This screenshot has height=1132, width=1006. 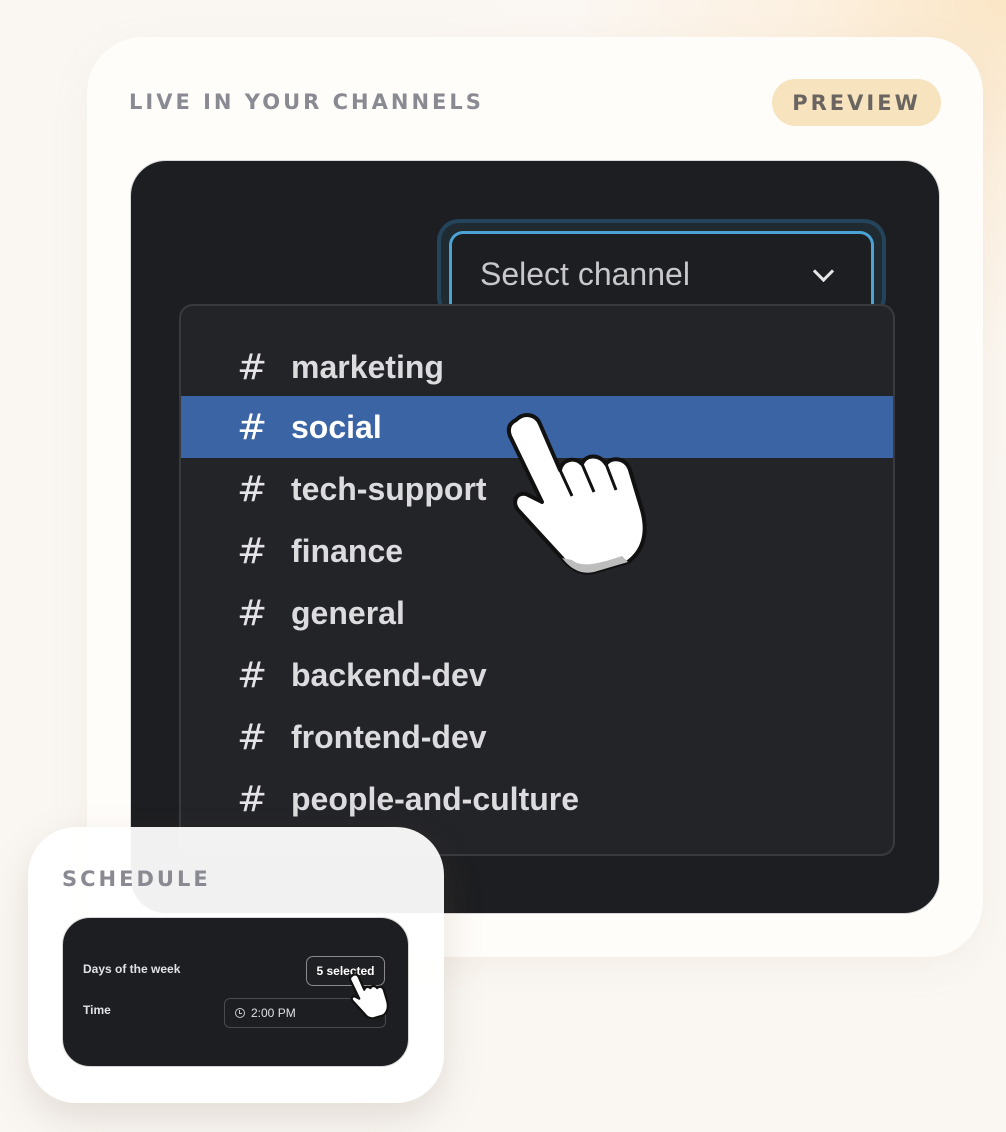 I want to click on chevron-down-icon, so click(x=823, y=271).